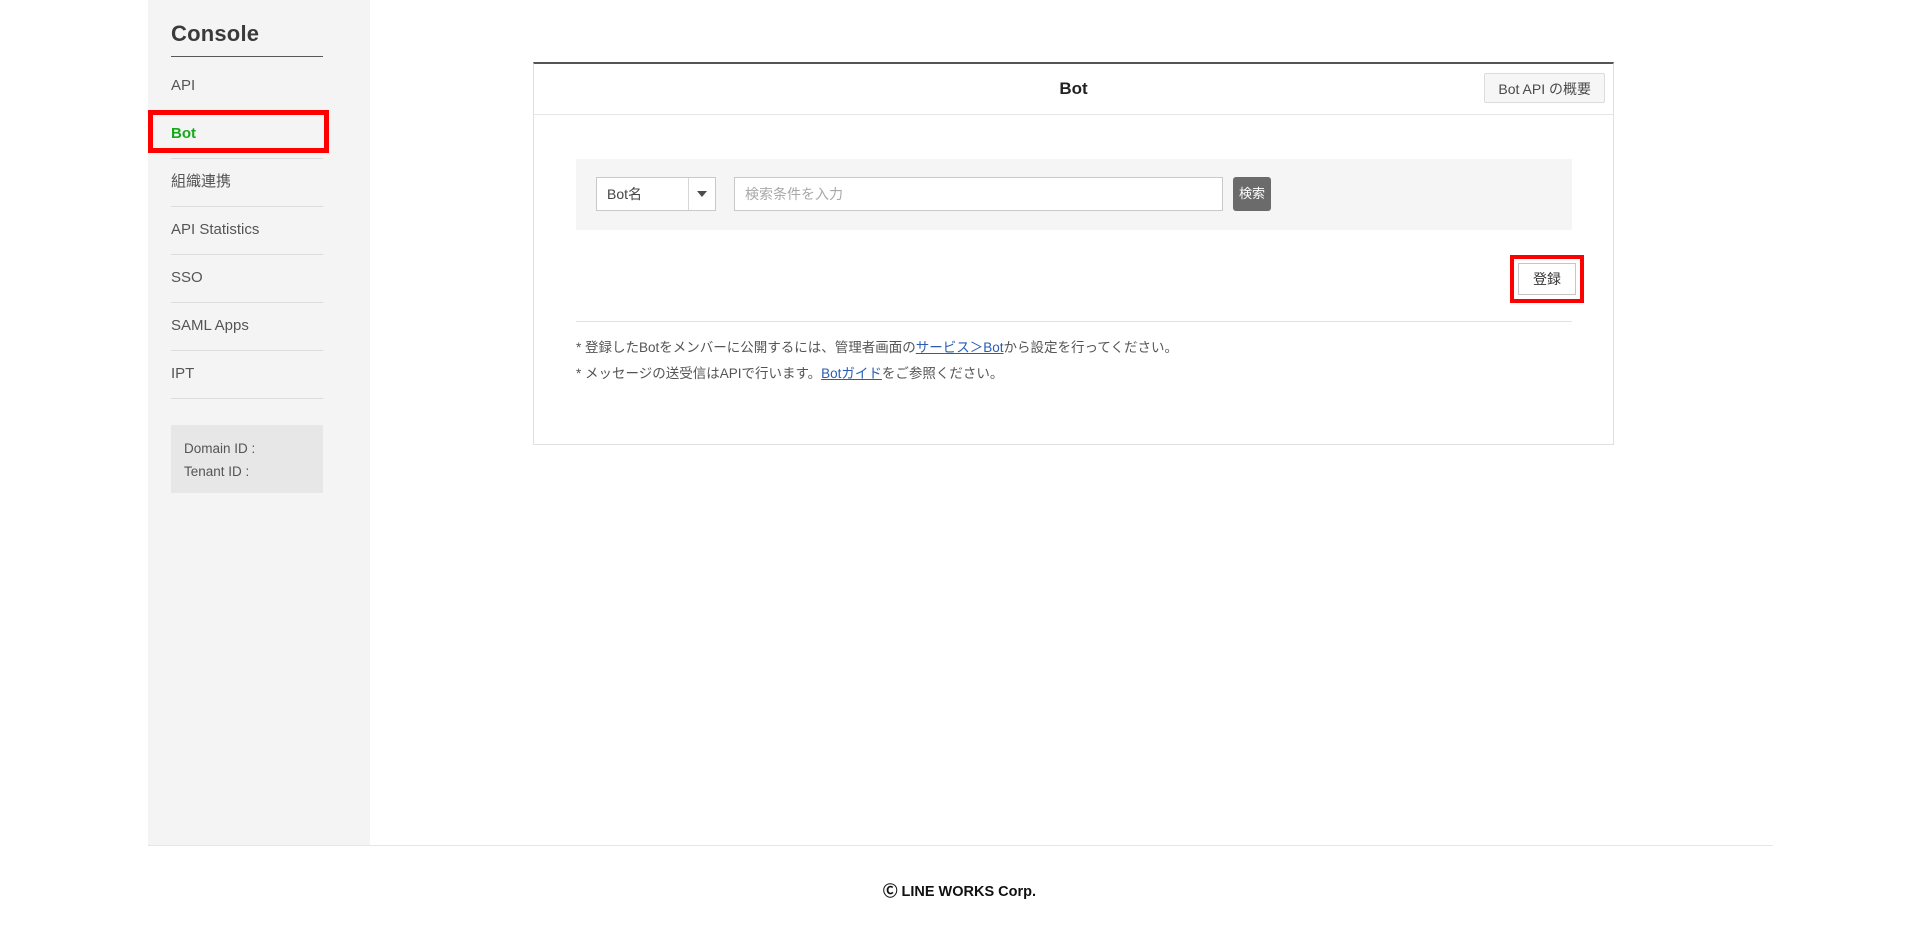 The image size is (1919, 945). I want to click on note-suffix: をご参照ください。, so click(942, 373).